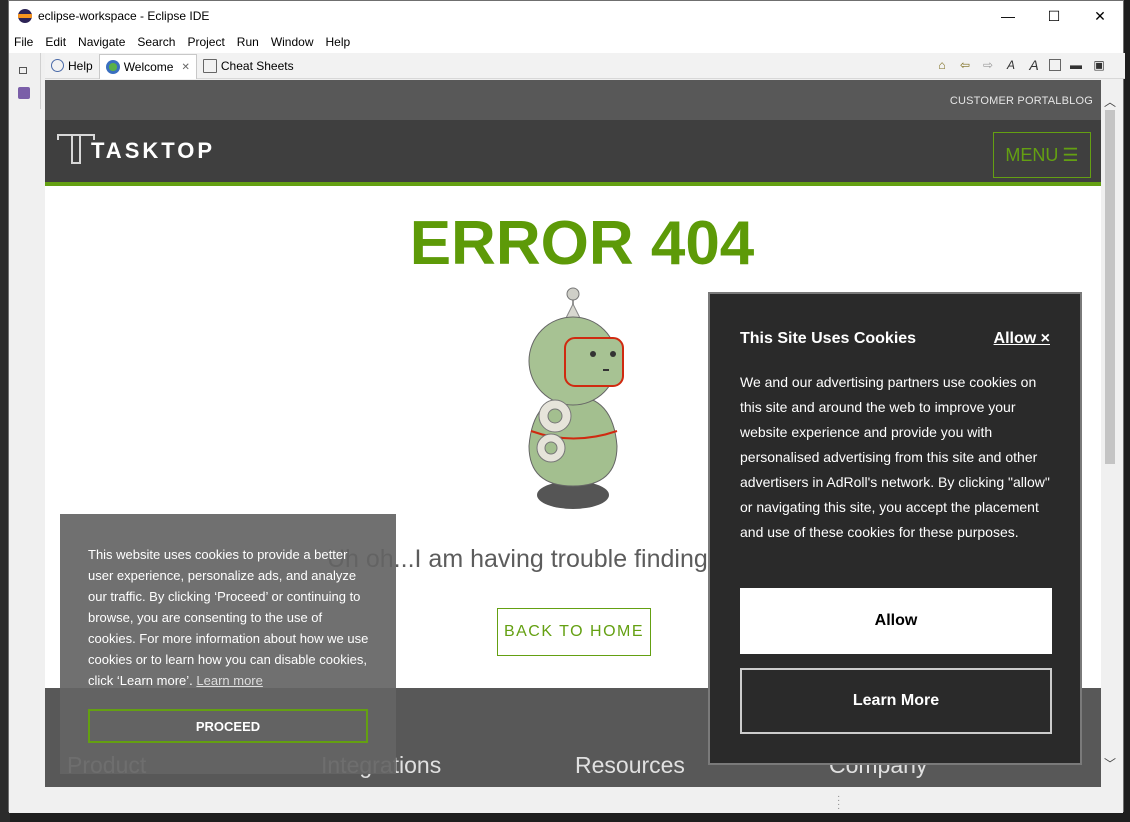 This screenshot has height=822, width=1130. Describe the element at coordinates (896, 621) in the screenshot. I see `allow-button: Allow` at that location.